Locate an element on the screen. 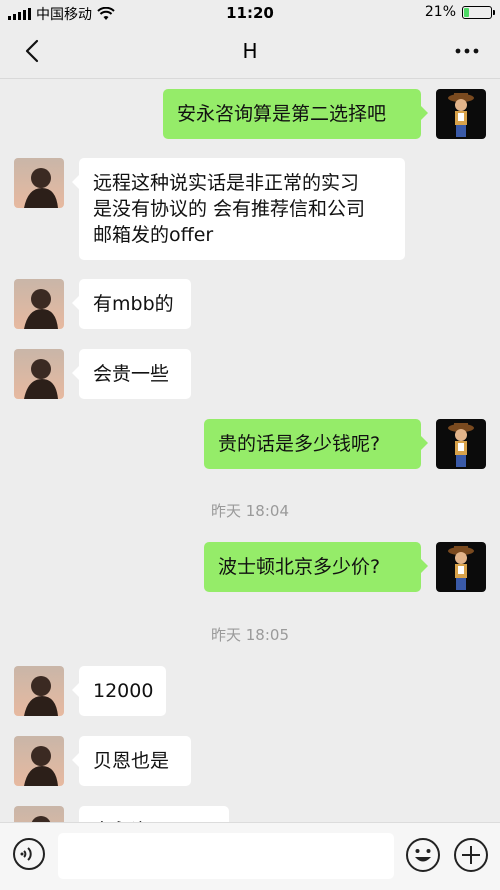 The width and height of the screenshot is (500, 890). timestamp: 昨天 18:05 is located at coordinates (250, 635).